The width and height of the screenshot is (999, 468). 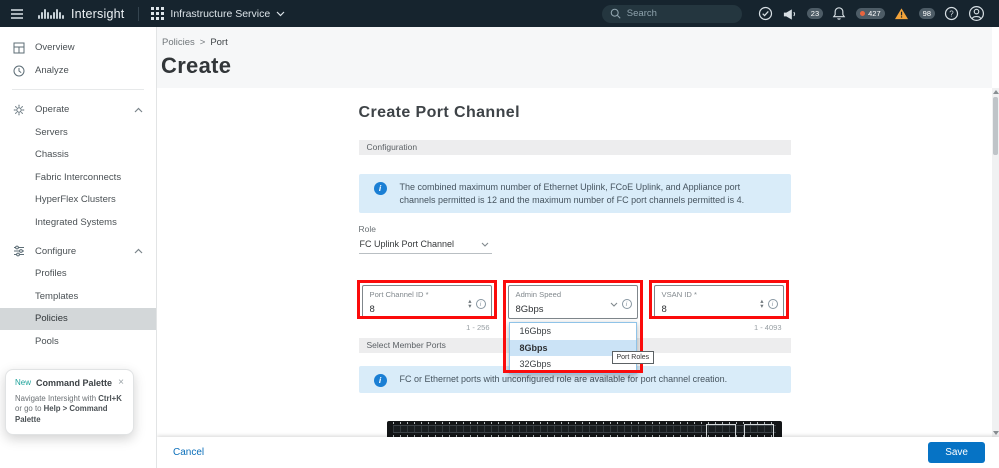 I want to click on warnings-badge: 98, so click(x=926, y=13).